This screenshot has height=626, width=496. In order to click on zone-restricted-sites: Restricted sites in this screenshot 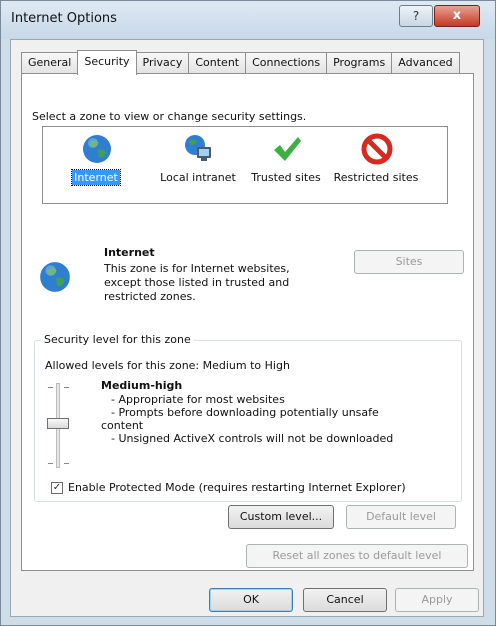, I will do `click(376, 165)`.